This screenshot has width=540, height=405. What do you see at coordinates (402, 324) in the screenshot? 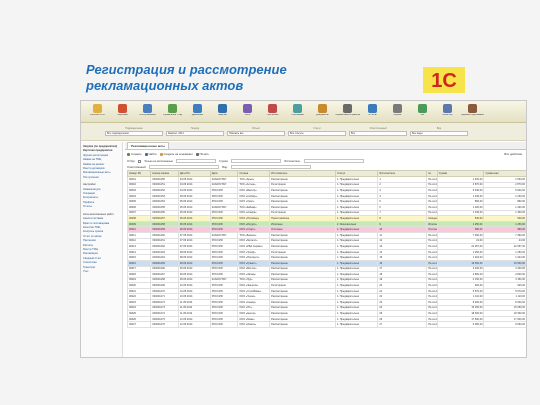
I see `table-cell: 27` at bounding box center [402, 324].